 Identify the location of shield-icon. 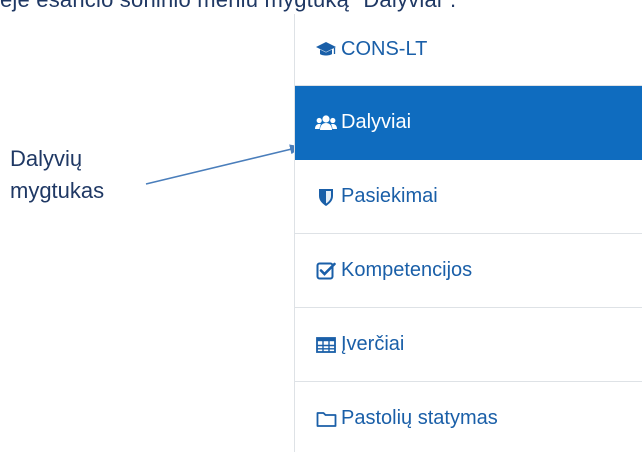
(326, 197).